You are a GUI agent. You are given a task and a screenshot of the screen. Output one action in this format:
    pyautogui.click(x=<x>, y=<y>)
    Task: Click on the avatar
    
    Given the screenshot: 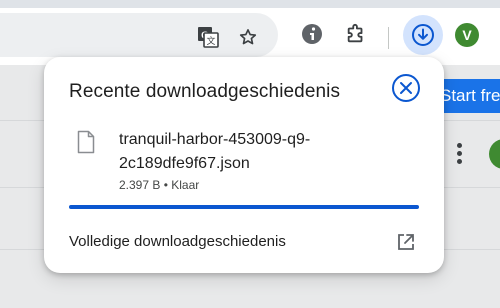 What is the action you would take?
    pyautogui.click(x=494, y=154)
    